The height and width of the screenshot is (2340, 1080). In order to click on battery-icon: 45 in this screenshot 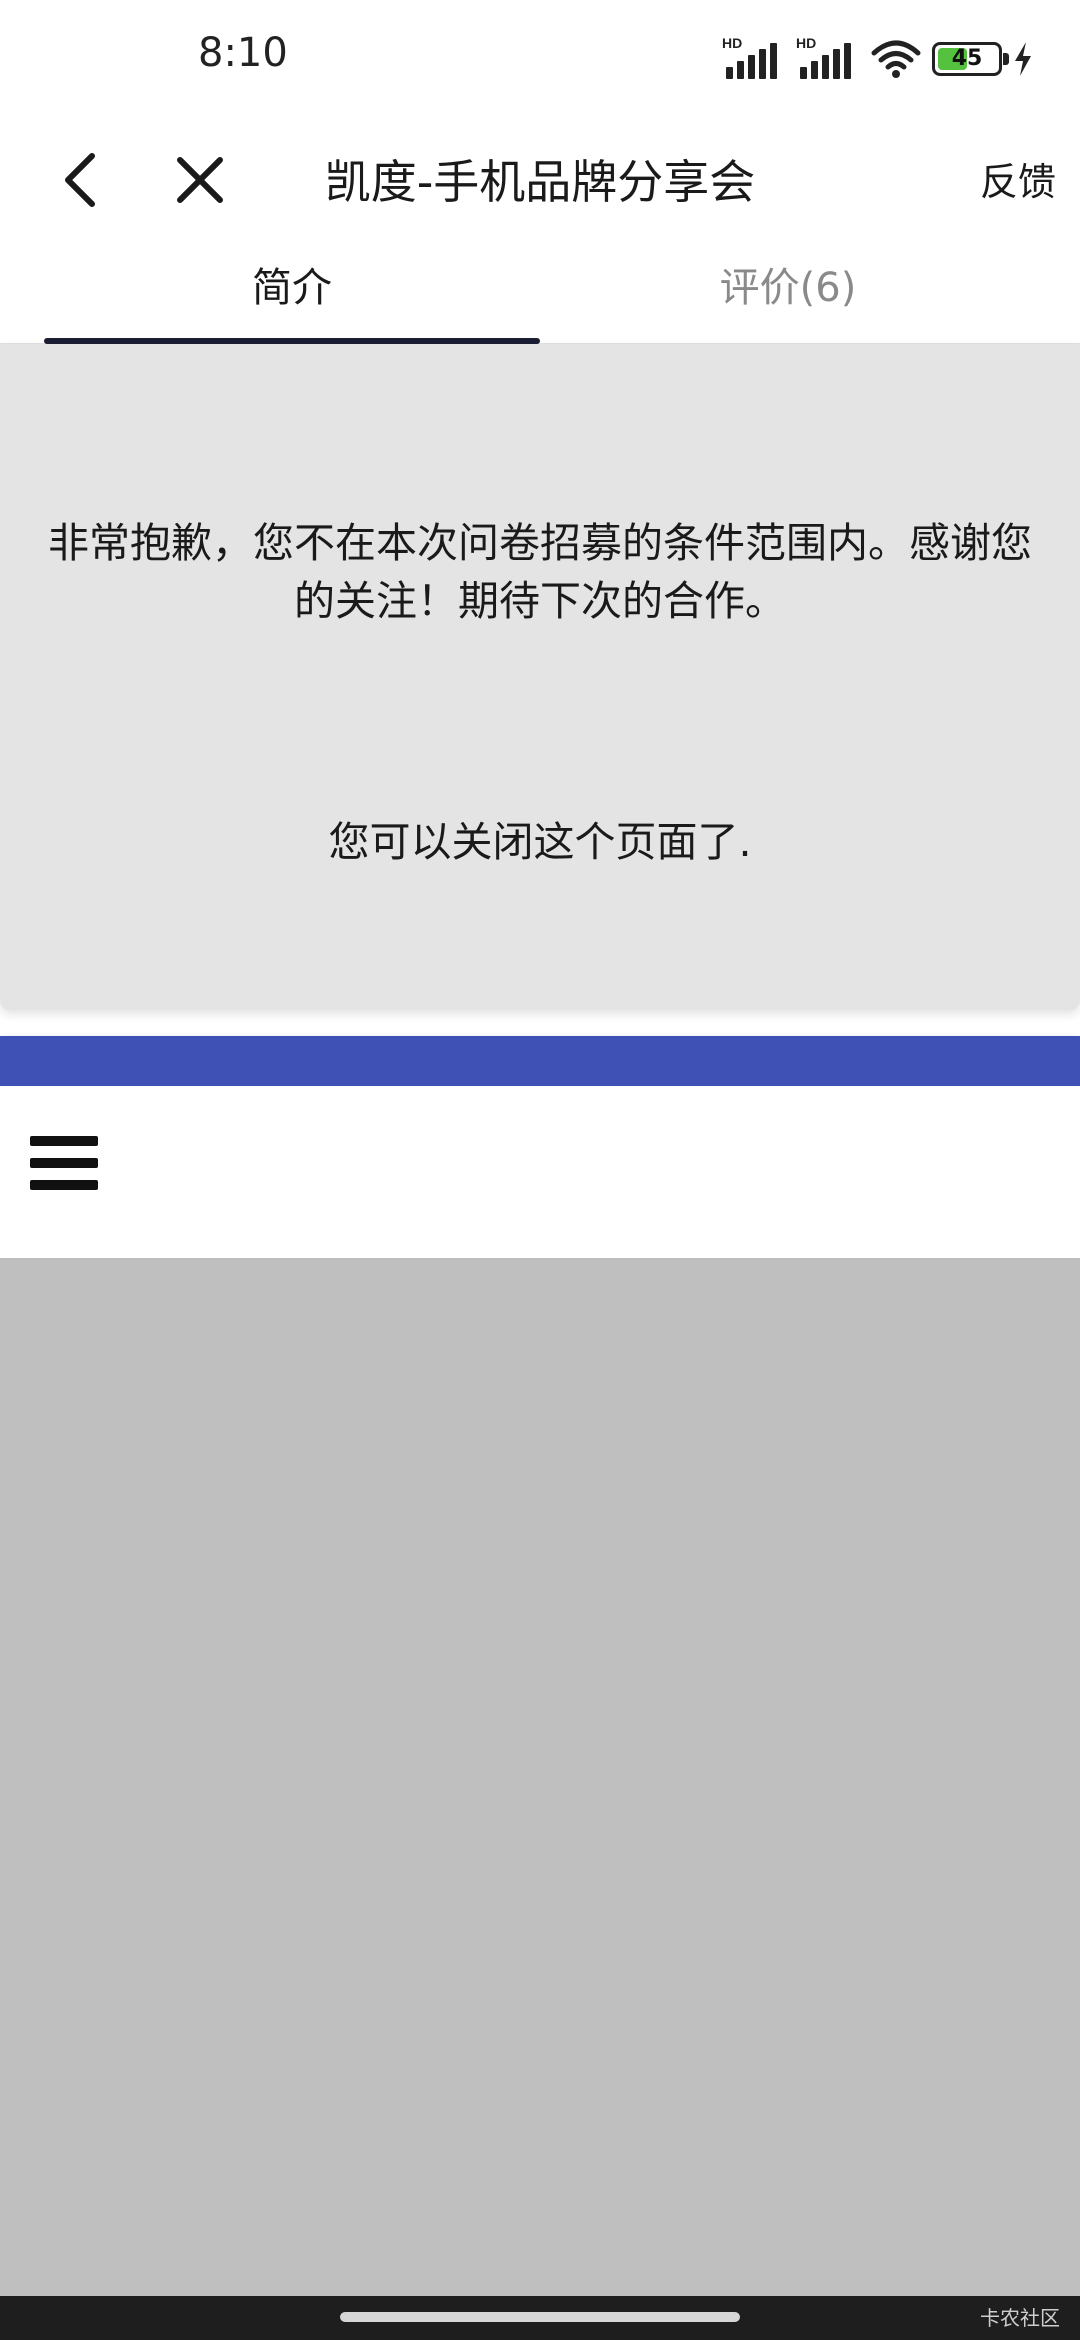, I will do `click(970, 59)`.